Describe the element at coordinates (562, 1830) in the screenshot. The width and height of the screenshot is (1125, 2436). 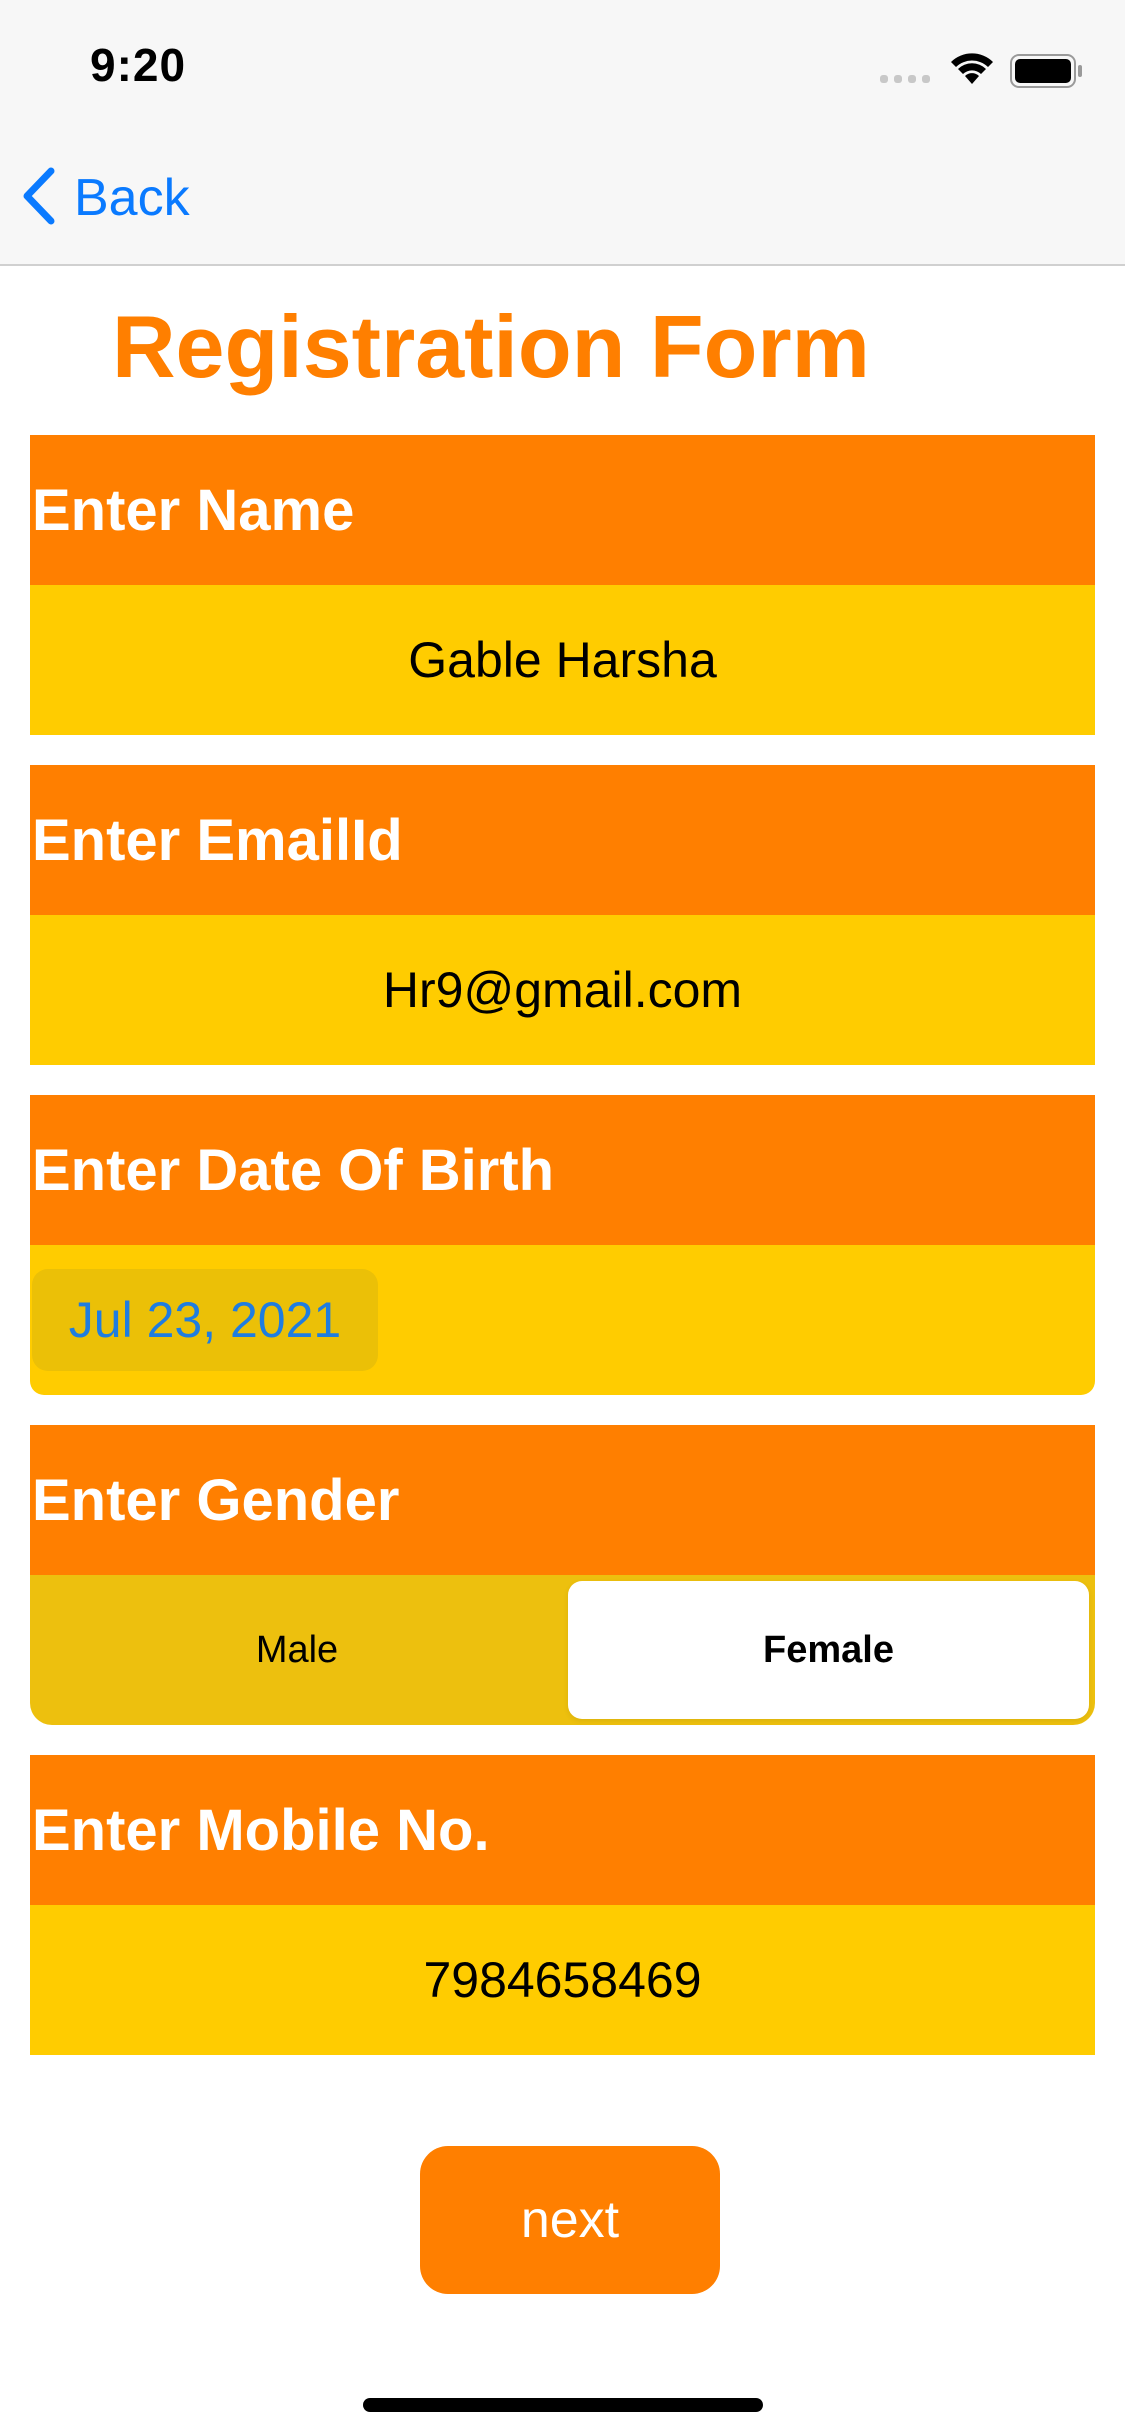
I see `mobile-label: Enter Mobile No.` at that location.